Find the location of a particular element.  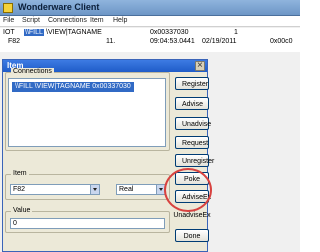

item-combo-value: F82 is located at coordinates (19, 189).